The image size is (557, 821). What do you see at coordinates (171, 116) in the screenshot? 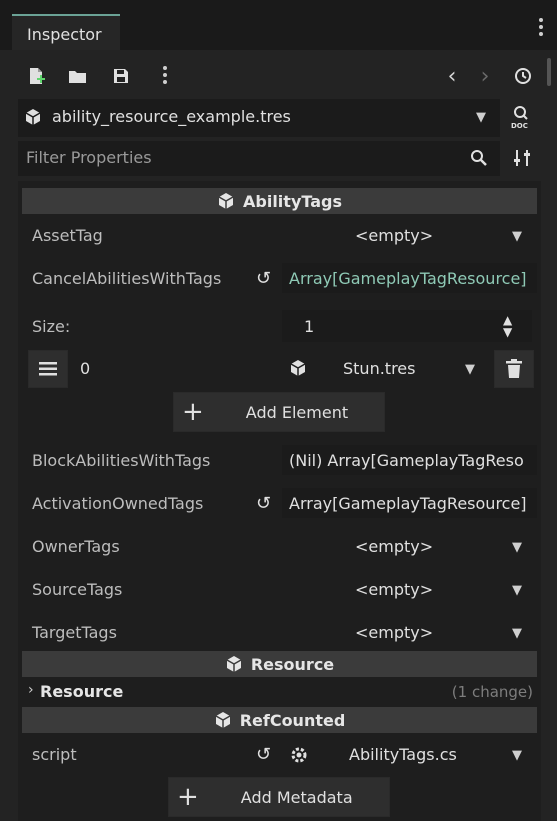
I see `resource-name: ability_resource_example.tres` at bounding box center [171, 116].